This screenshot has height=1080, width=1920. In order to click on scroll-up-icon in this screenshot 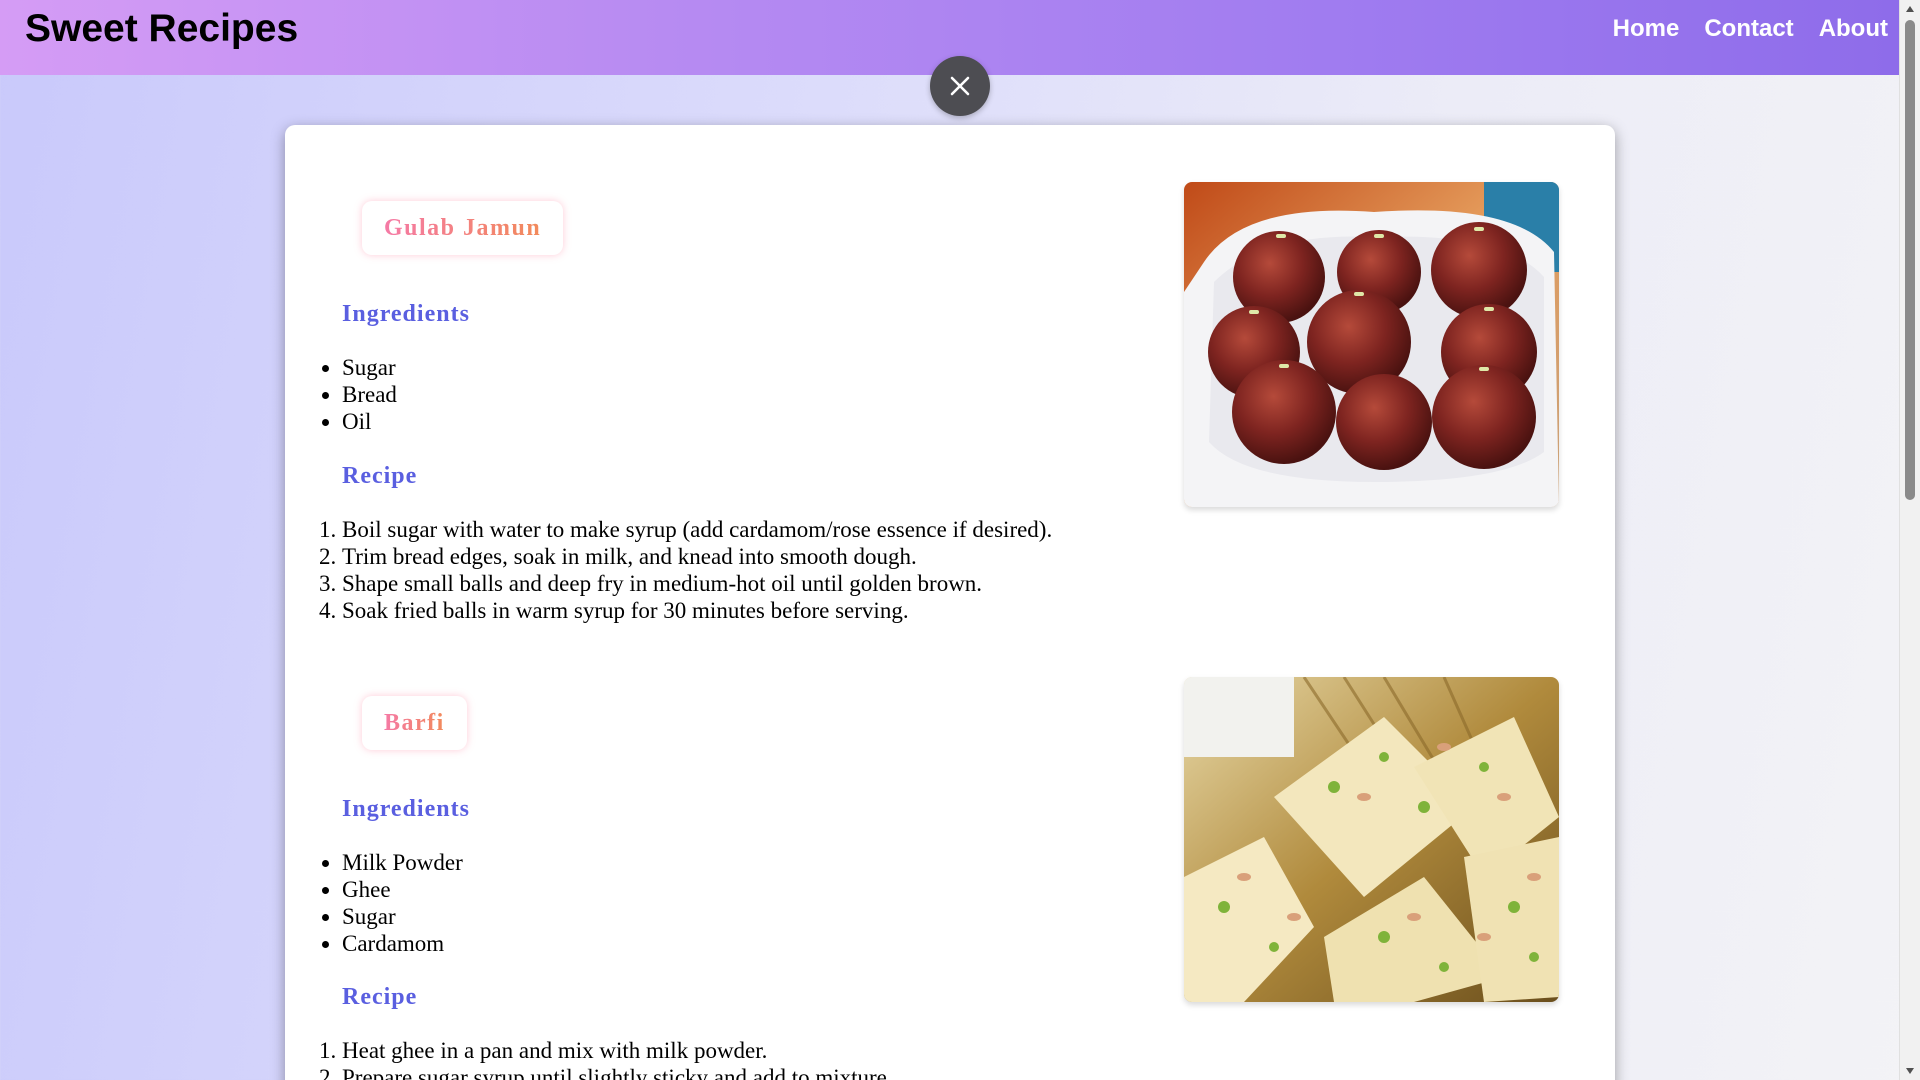, I will do `click(1910, 9)`.